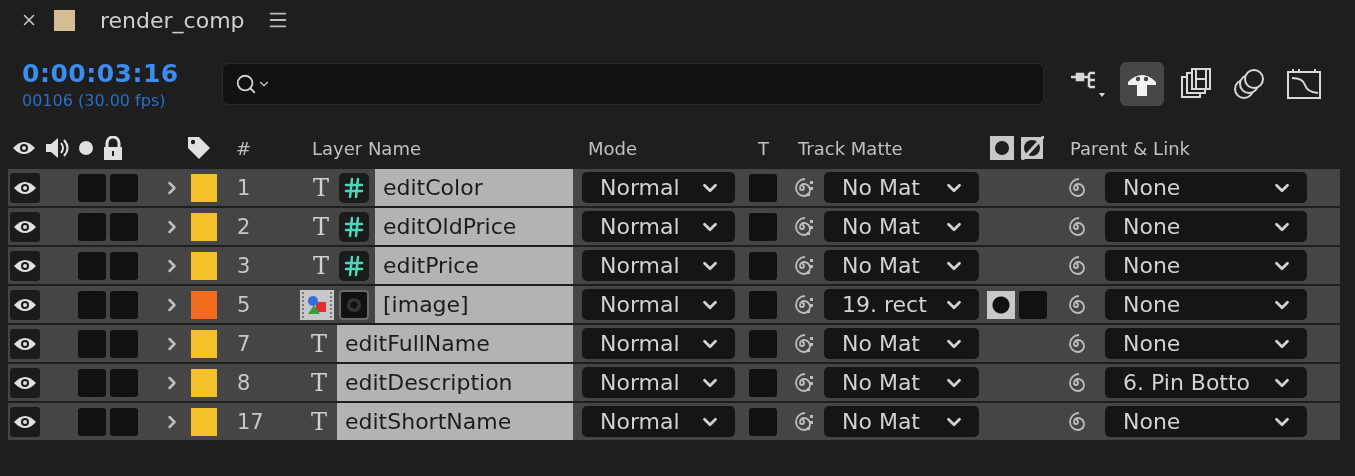 The height and width of the screenshot is (476, 1355). What do you see at coordinates (354, 304) in the screenshot?
I see `mask-icon` at bounding box center [354, 304].